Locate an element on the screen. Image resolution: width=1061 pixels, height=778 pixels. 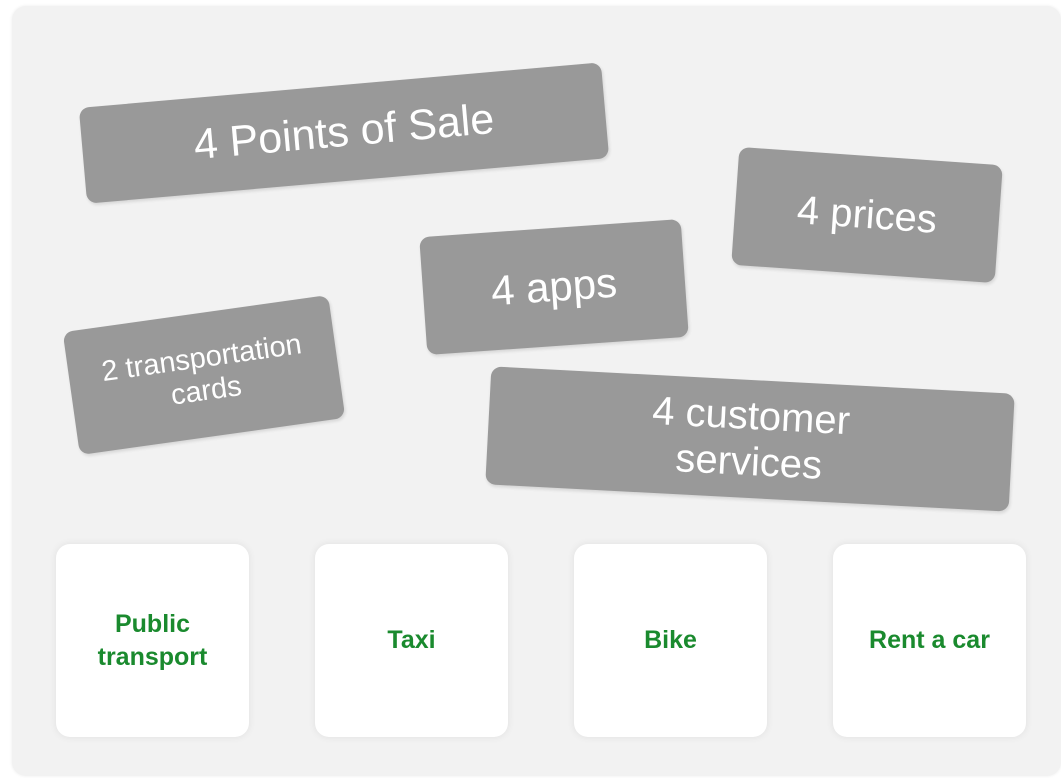
mode-bike-label: Bike is located at coordinates (670, 640).